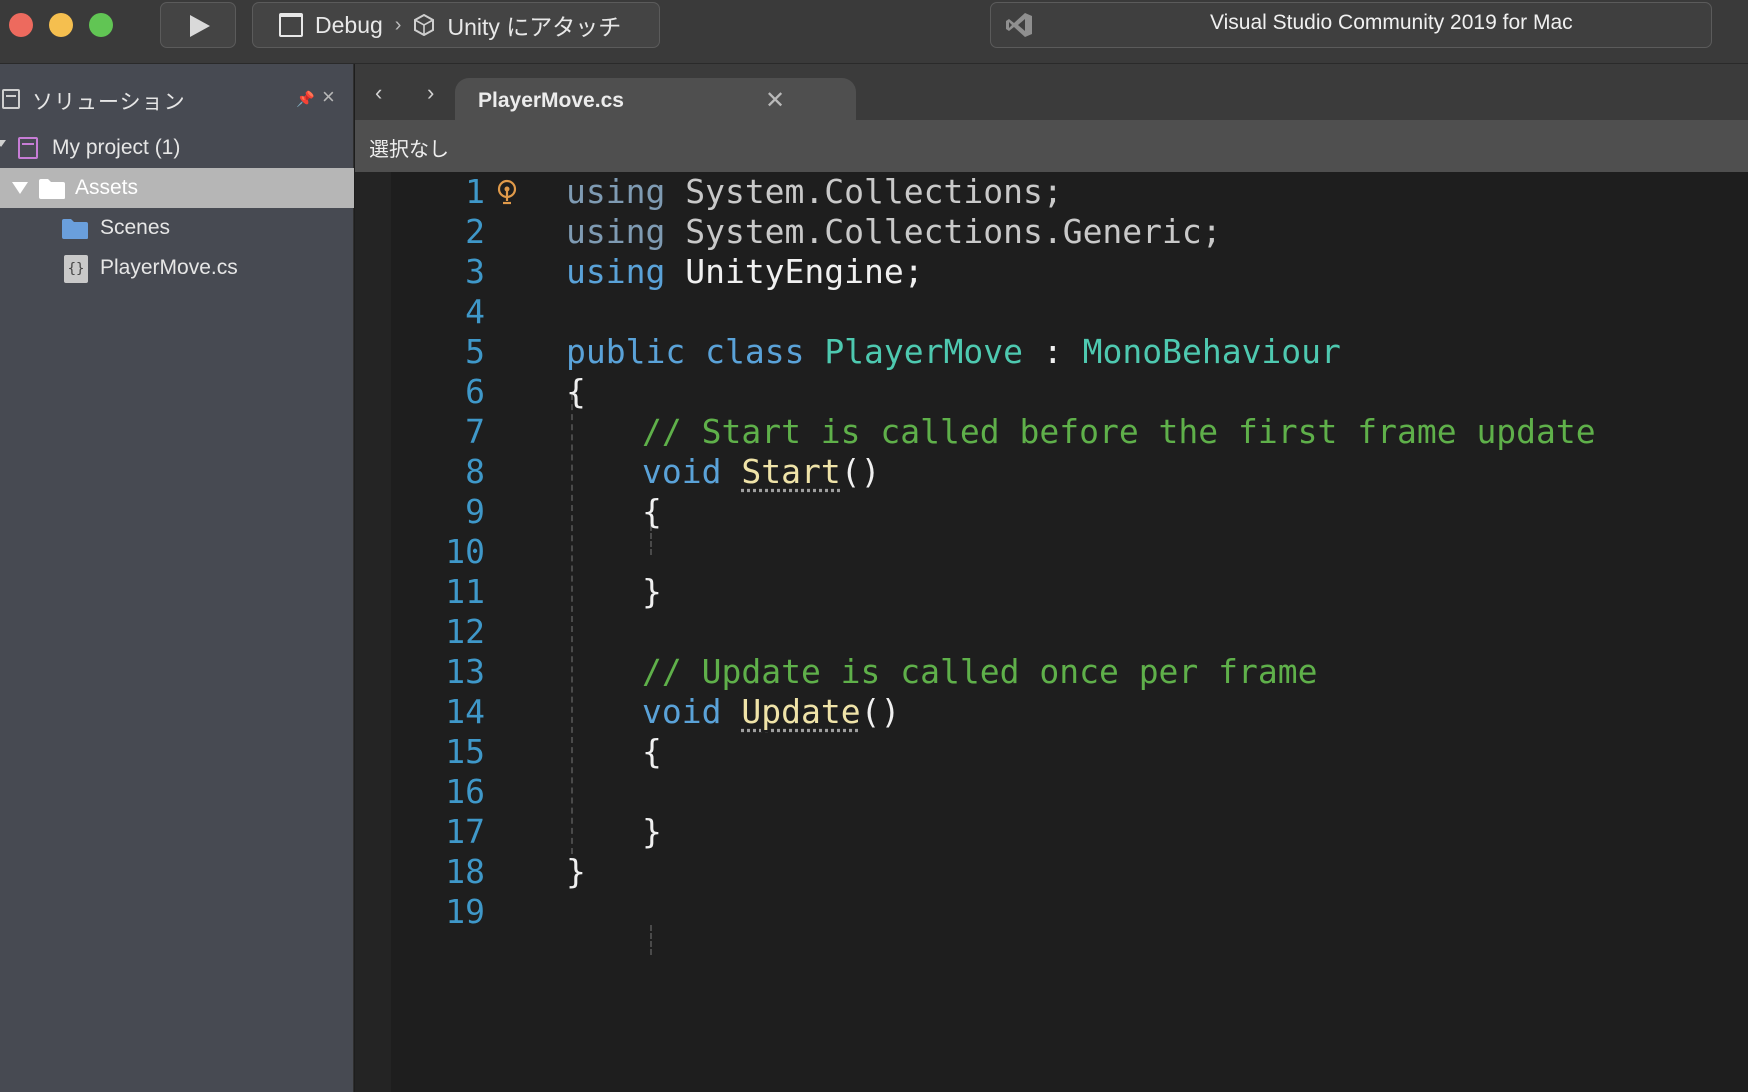 The height and width of the screenshot is (1092, 1748). Describe the element at coordinates (328, 97) in the screenshot. I see `close-icon: ×` at that location.